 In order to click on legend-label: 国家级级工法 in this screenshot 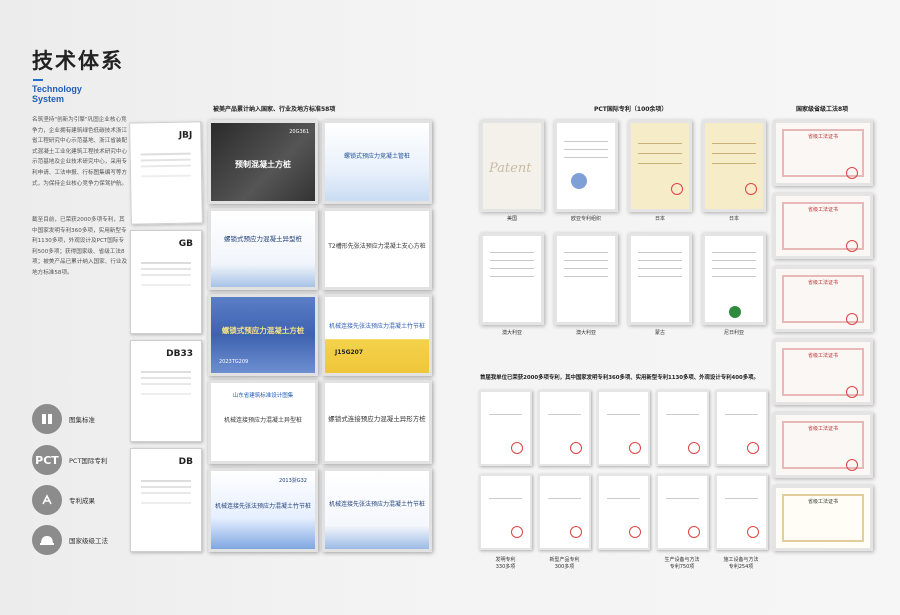, I will do `click(88, 541)`.